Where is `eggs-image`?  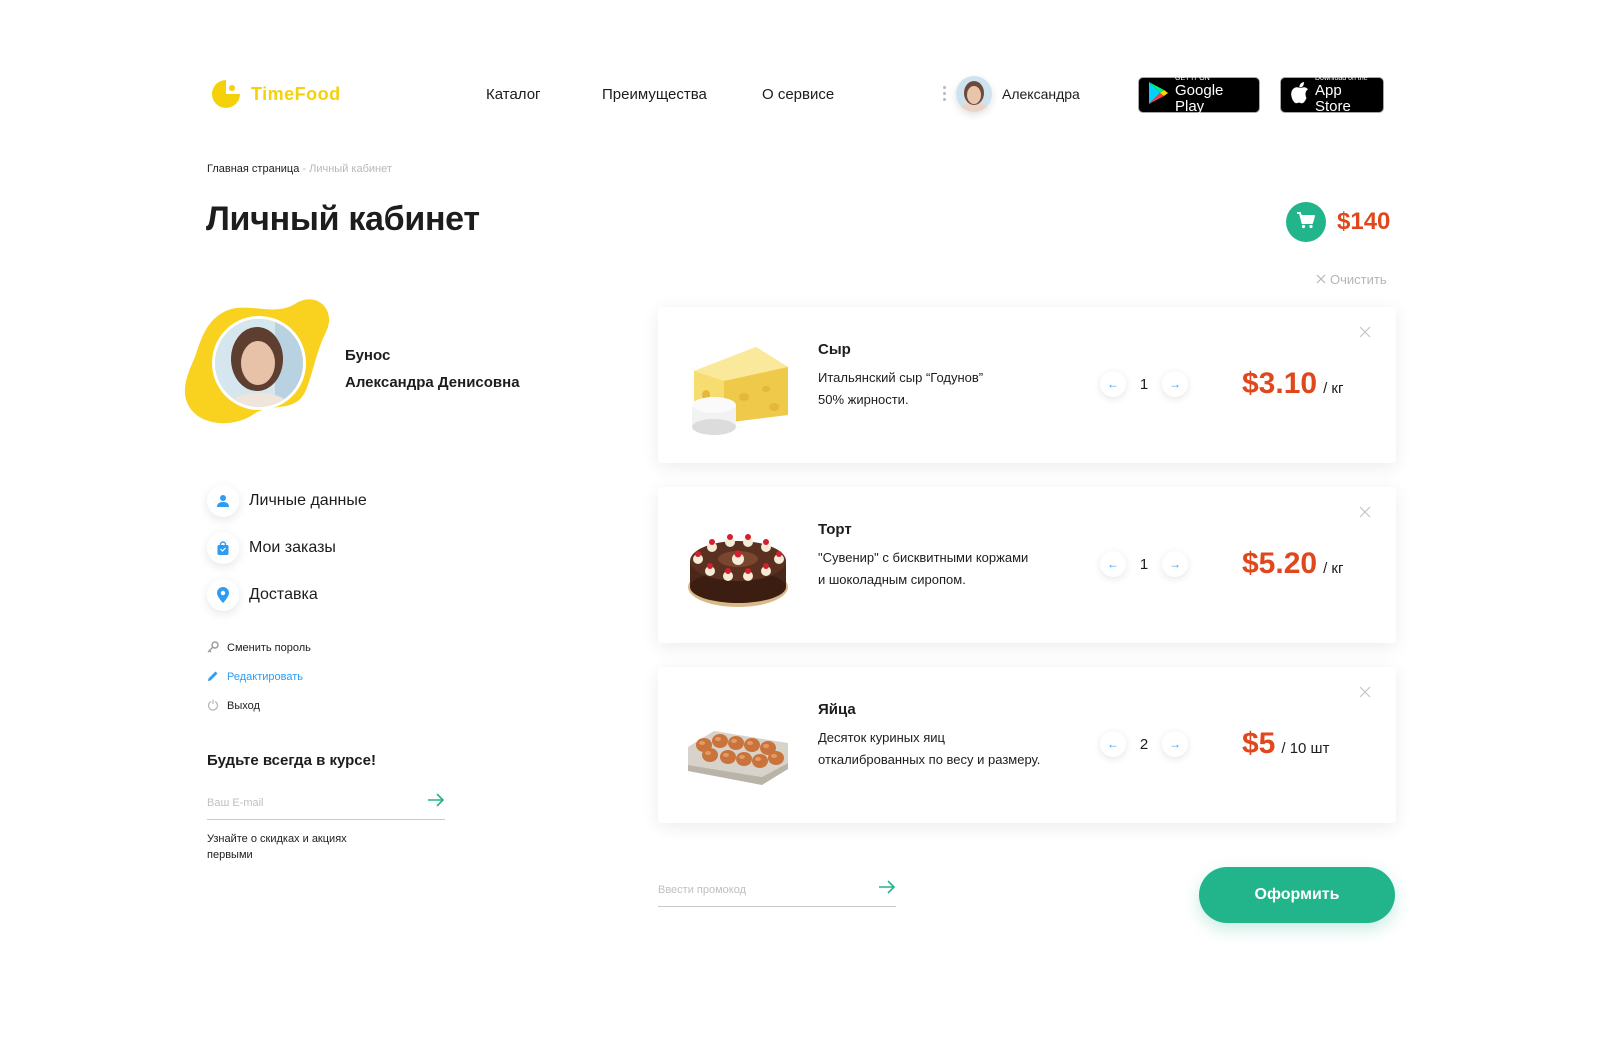
eggs-image is located at coordinates (738, 745).